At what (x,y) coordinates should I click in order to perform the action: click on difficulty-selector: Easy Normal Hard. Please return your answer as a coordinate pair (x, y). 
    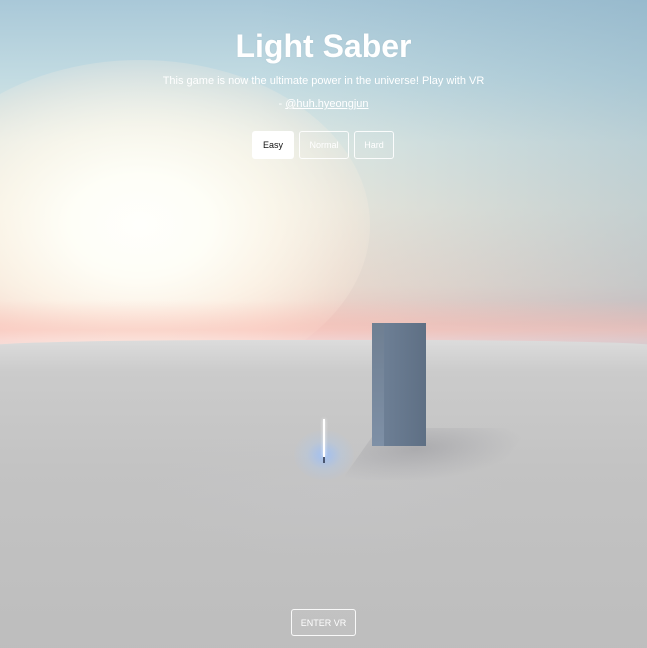
    Looking at the image, I should click on (323, 145).